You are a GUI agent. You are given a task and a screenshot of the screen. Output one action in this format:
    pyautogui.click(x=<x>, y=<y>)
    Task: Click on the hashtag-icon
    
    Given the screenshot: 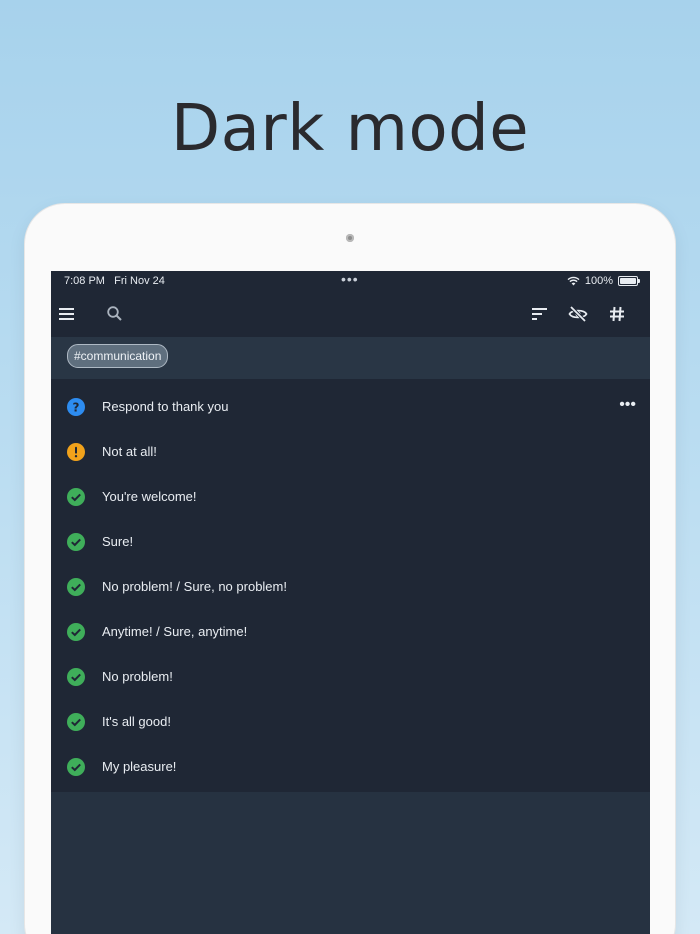 What is the action you would take?
    pyautogui.click(x=617, y=314)
    